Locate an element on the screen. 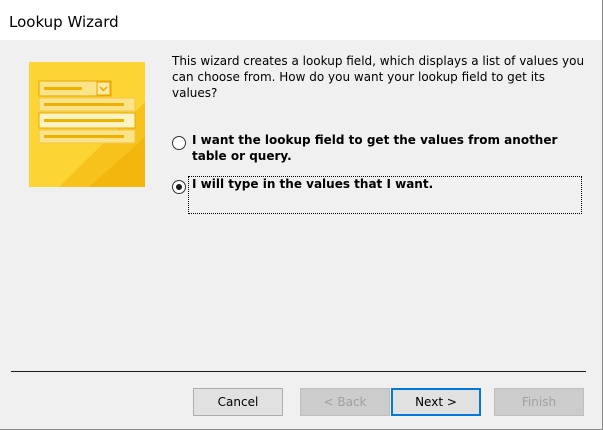  radio-table-query is located at coordinates (179, 143).